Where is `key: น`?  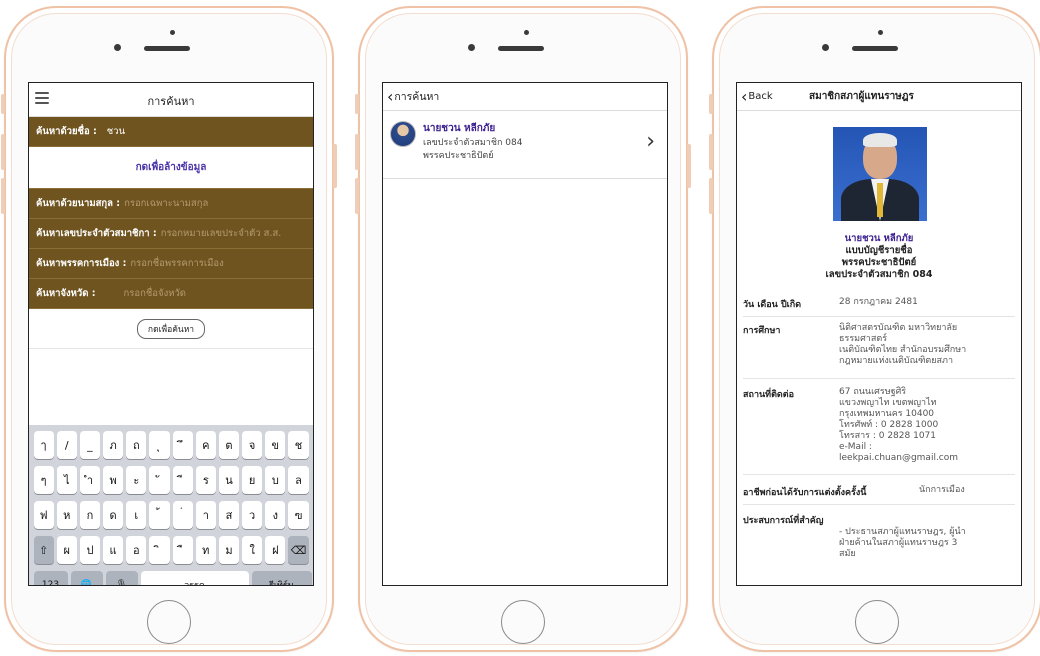
key: น is located at coordinates (229, 480).